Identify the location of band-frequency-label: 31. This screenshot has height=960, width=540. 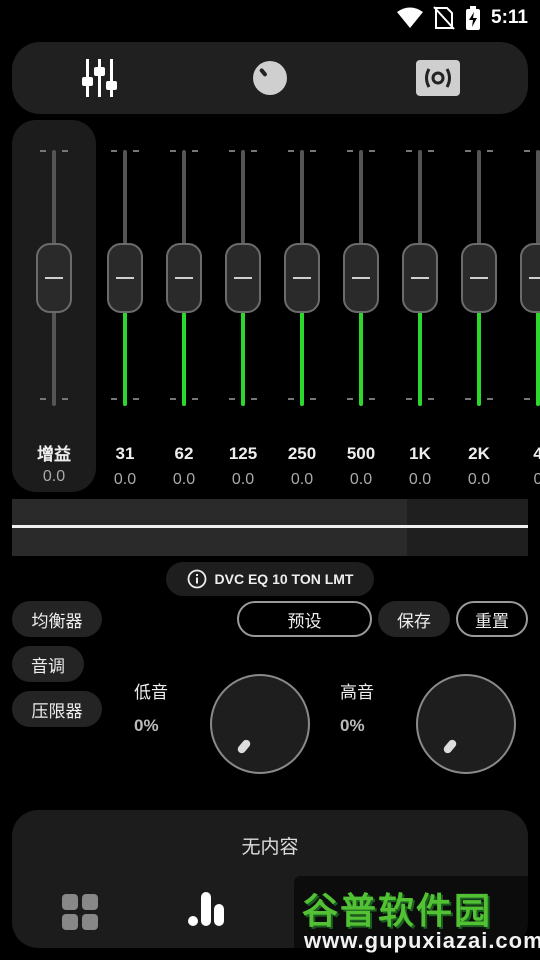
(125, 453).